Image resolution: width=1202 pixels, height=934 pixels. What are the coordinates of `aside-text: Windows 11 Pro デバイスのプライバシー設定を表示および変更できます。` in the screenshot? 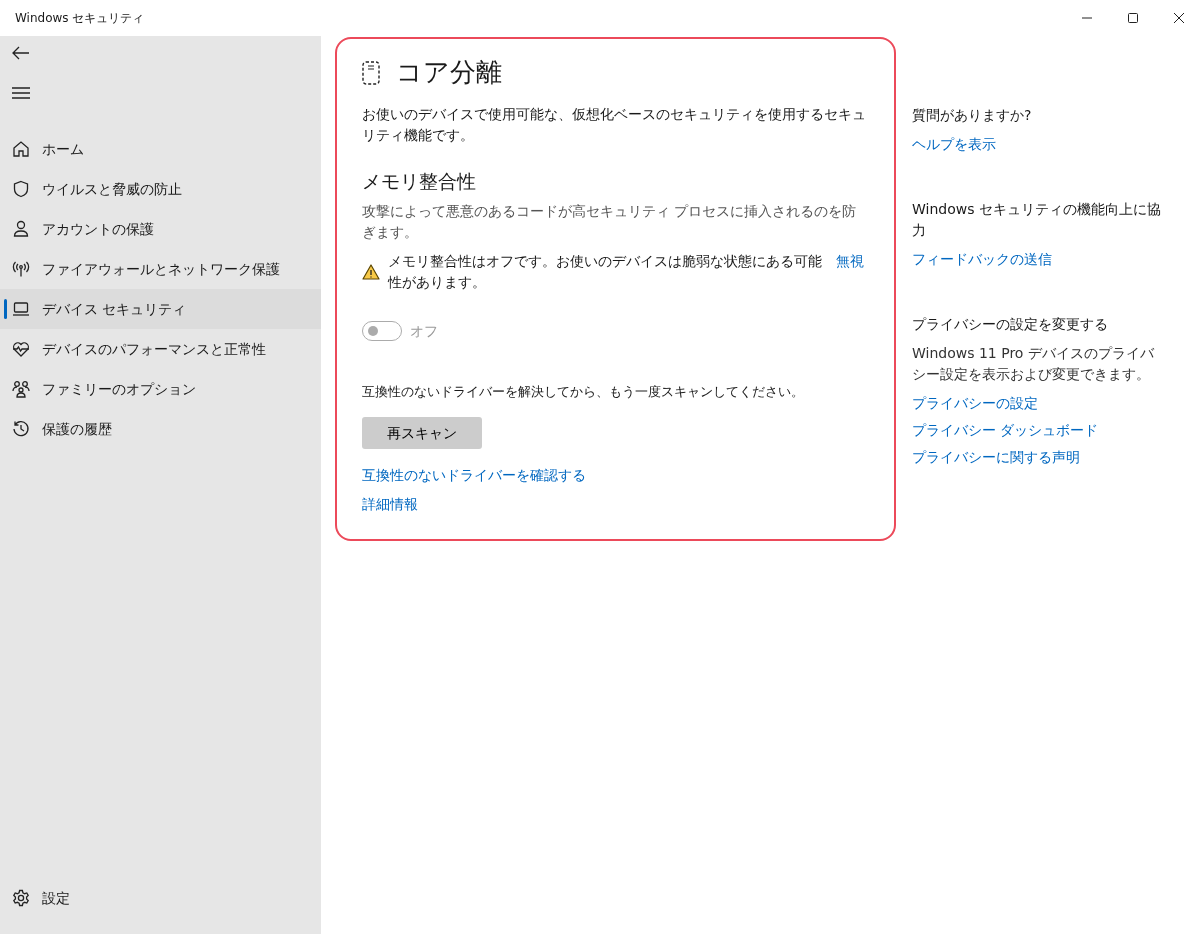 It's located at (1033, 364).